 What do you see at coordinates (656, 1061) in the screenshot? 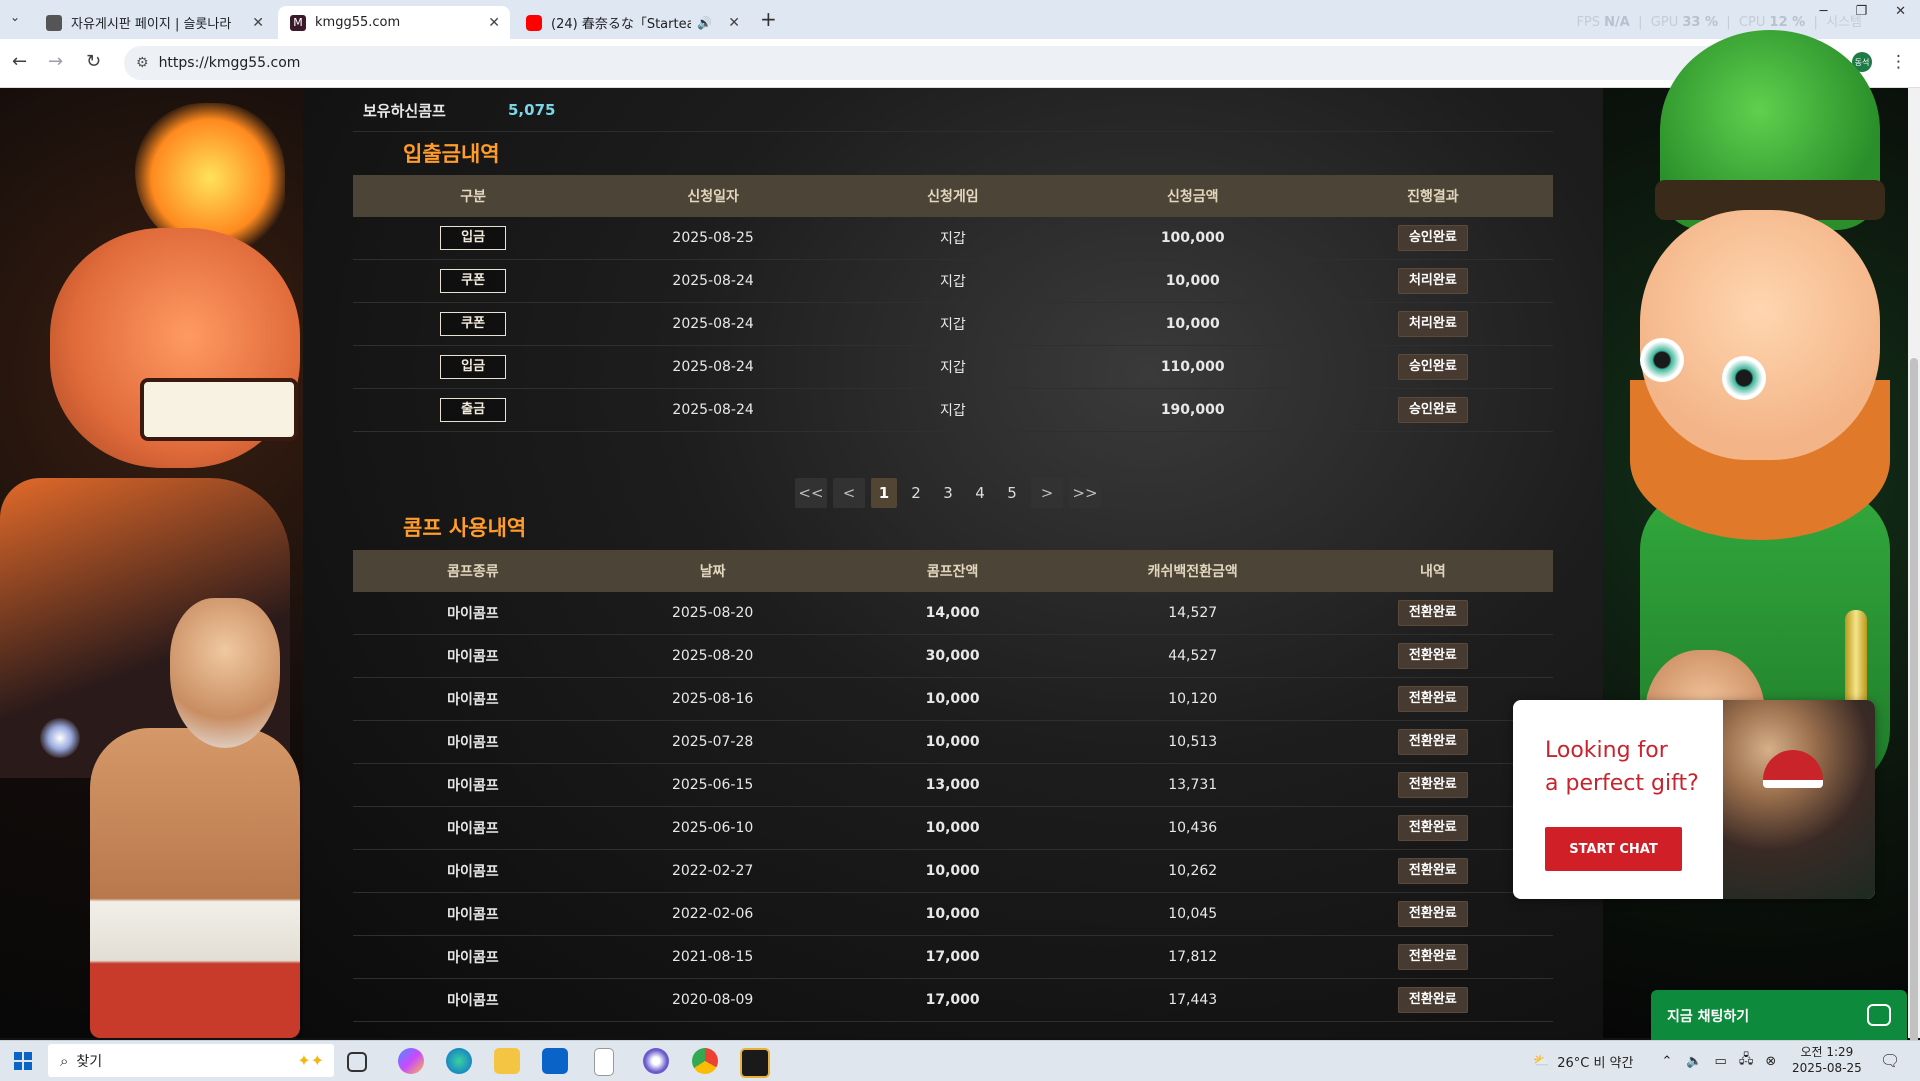
I see `discord-icon` at bounding box center [656, 1061].